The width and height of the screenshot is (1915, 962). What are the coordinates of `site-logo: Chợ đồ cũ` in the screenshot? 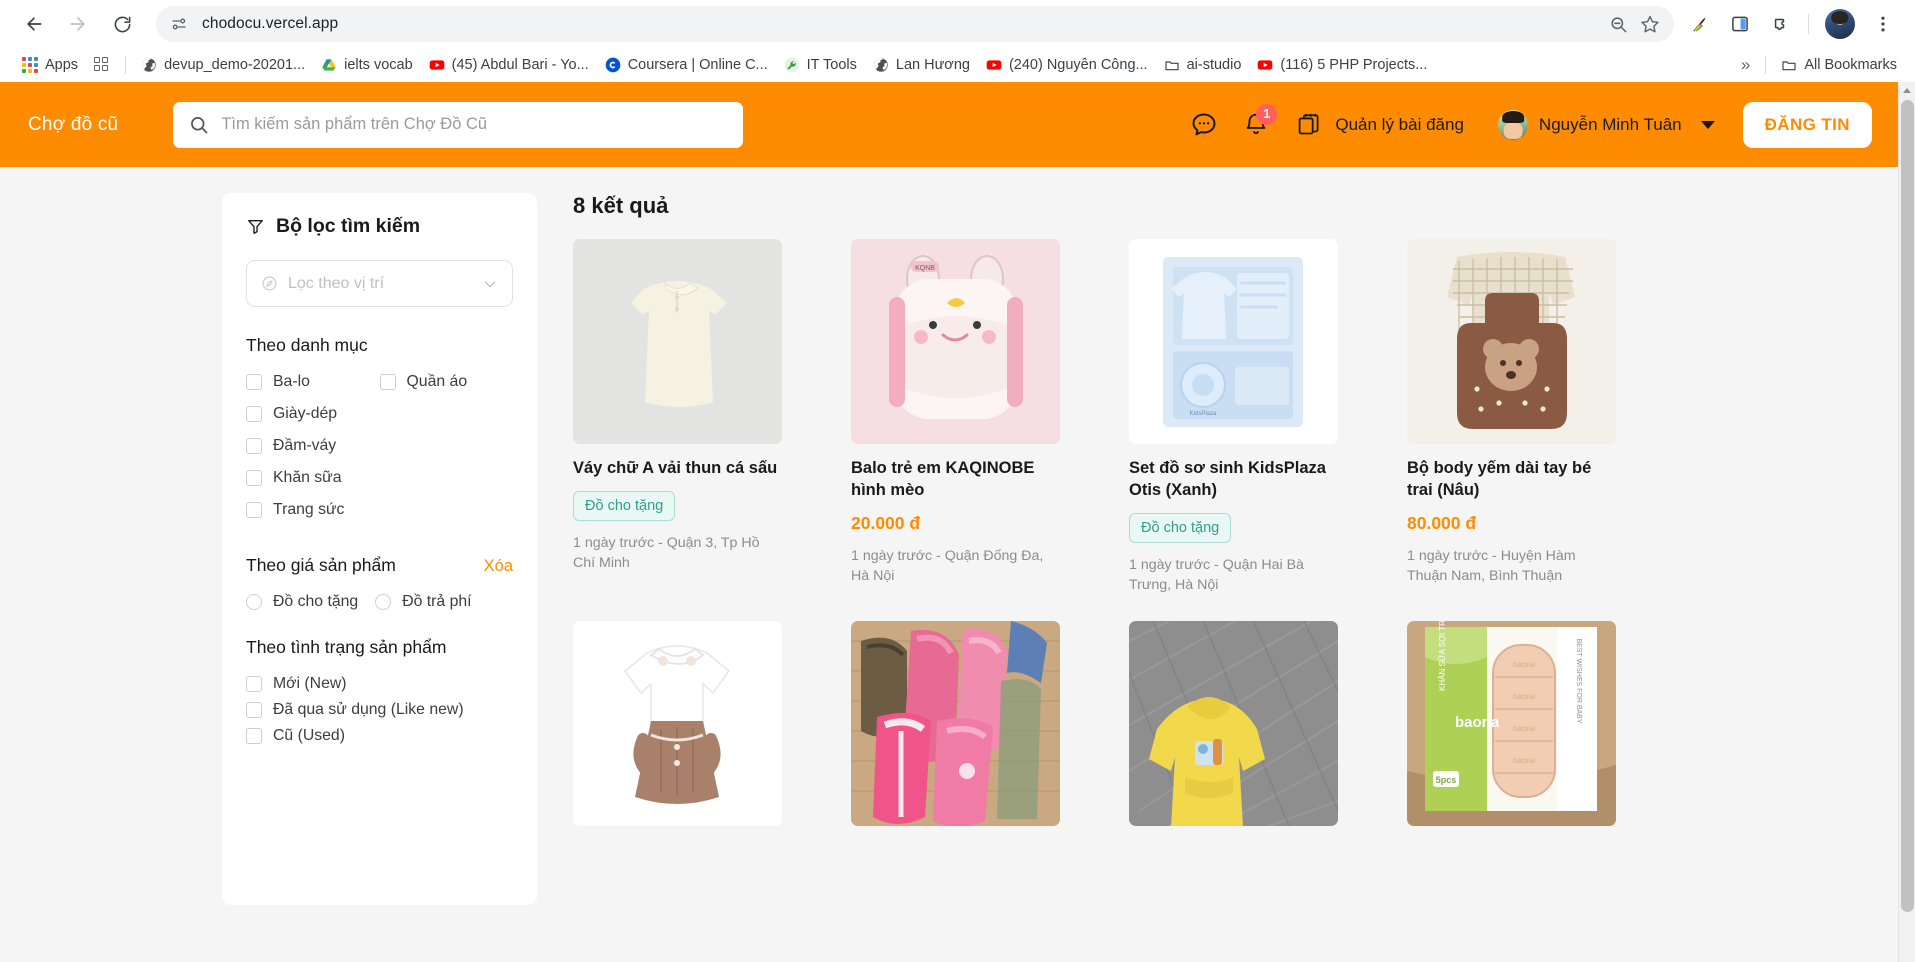 It's located at (73, 125).